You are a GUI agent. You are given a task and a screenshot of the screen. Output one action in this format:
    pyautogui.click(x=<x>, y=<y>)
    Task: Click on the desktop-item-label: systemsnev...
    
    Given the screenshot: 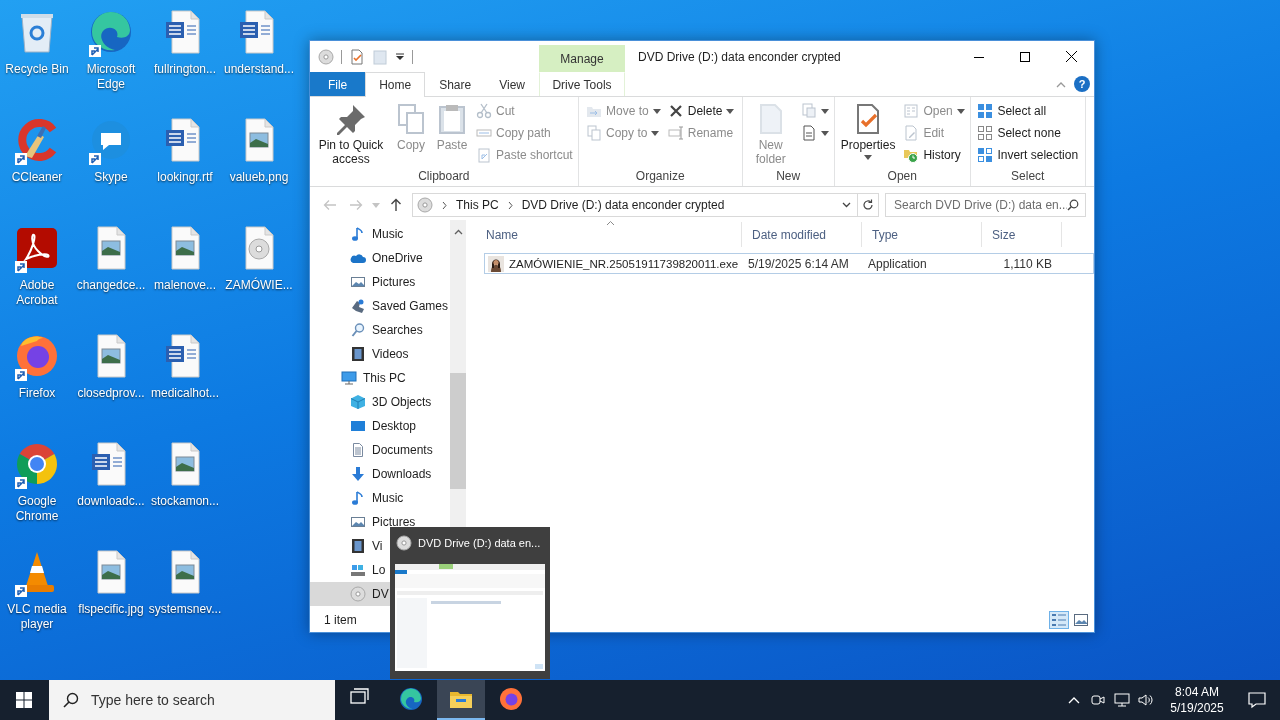 What is the action you would take?
    pyautogui.click(x=185, y=609)
    